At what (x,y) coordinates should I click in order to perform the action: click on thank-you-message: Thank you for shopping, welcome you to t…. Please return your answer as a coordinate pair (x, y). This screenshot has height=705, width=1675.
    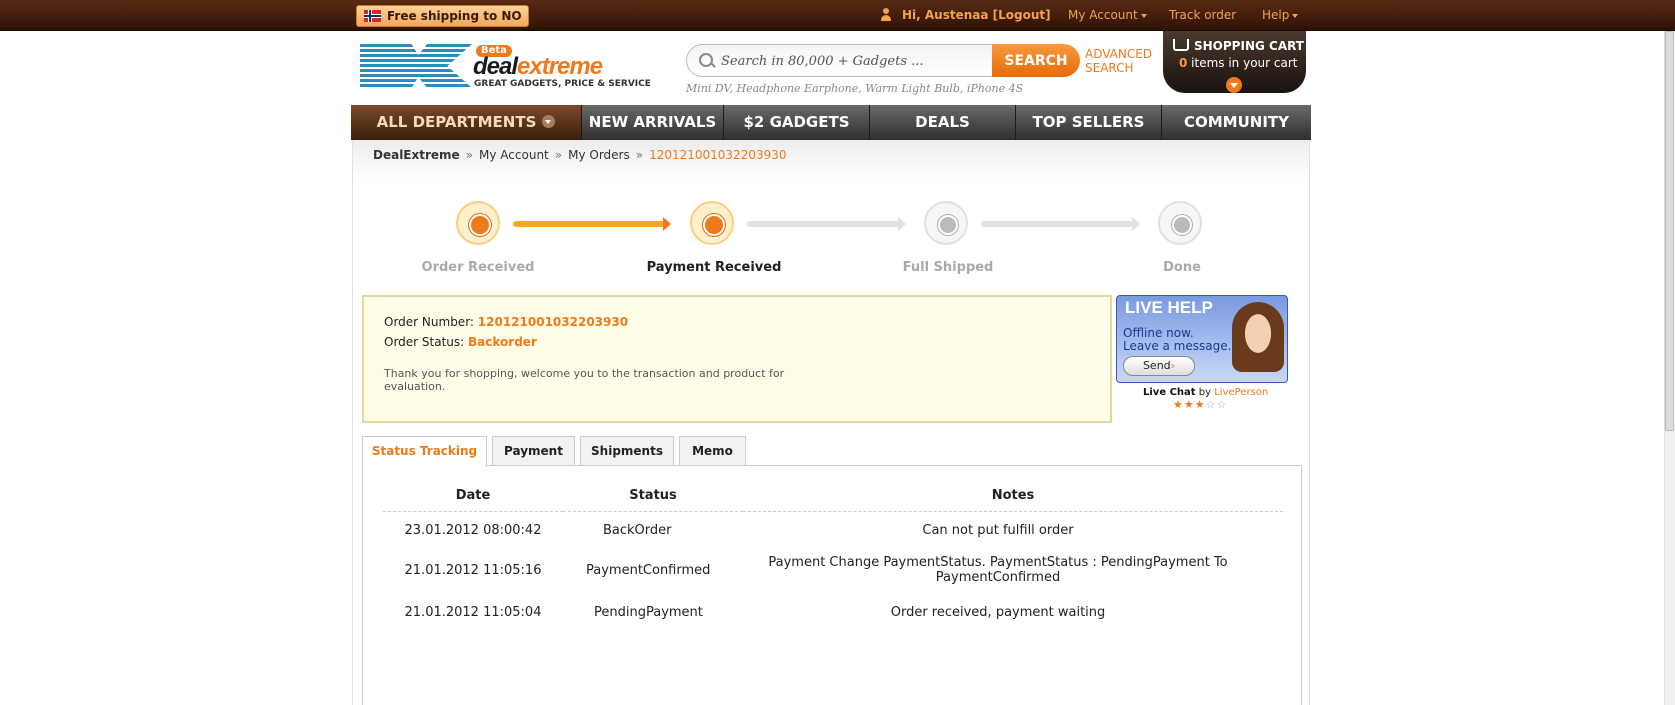
    Looking at the image, I should click on (584, 380).